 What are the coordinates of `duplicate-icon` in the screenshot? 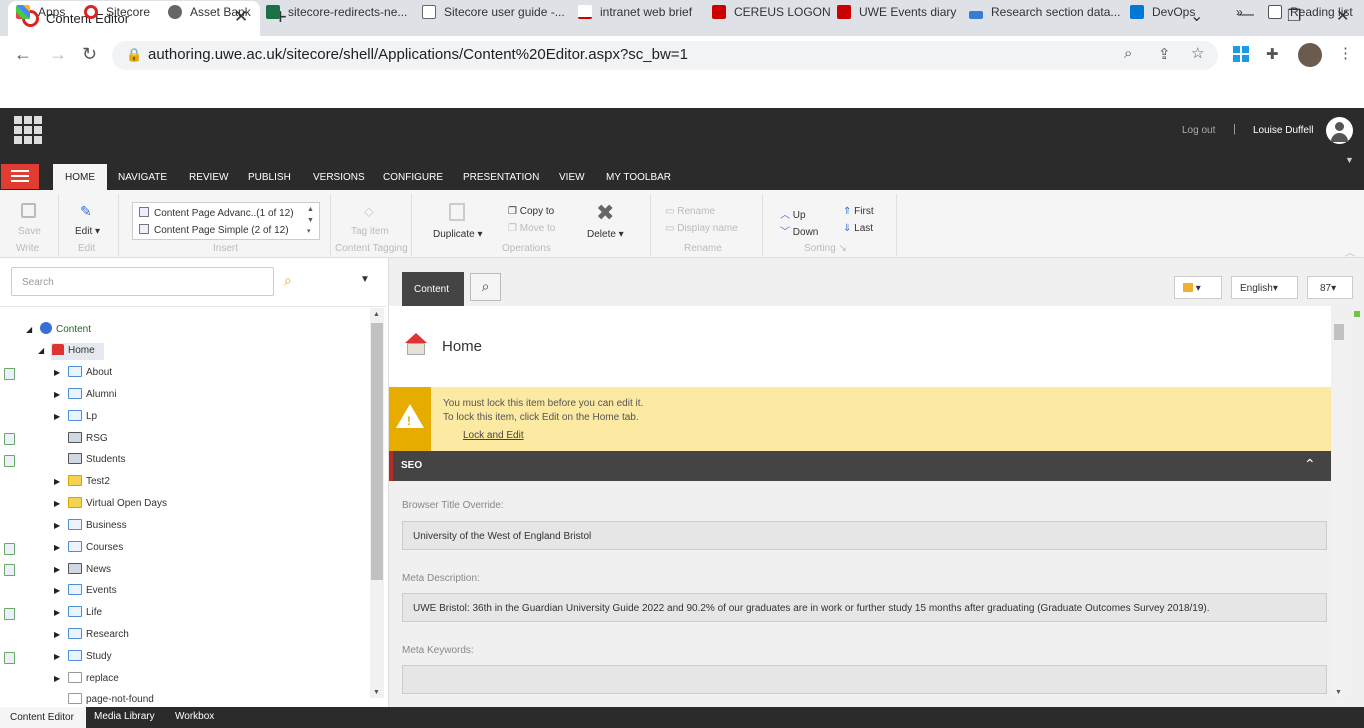 It's located at (457, 212).